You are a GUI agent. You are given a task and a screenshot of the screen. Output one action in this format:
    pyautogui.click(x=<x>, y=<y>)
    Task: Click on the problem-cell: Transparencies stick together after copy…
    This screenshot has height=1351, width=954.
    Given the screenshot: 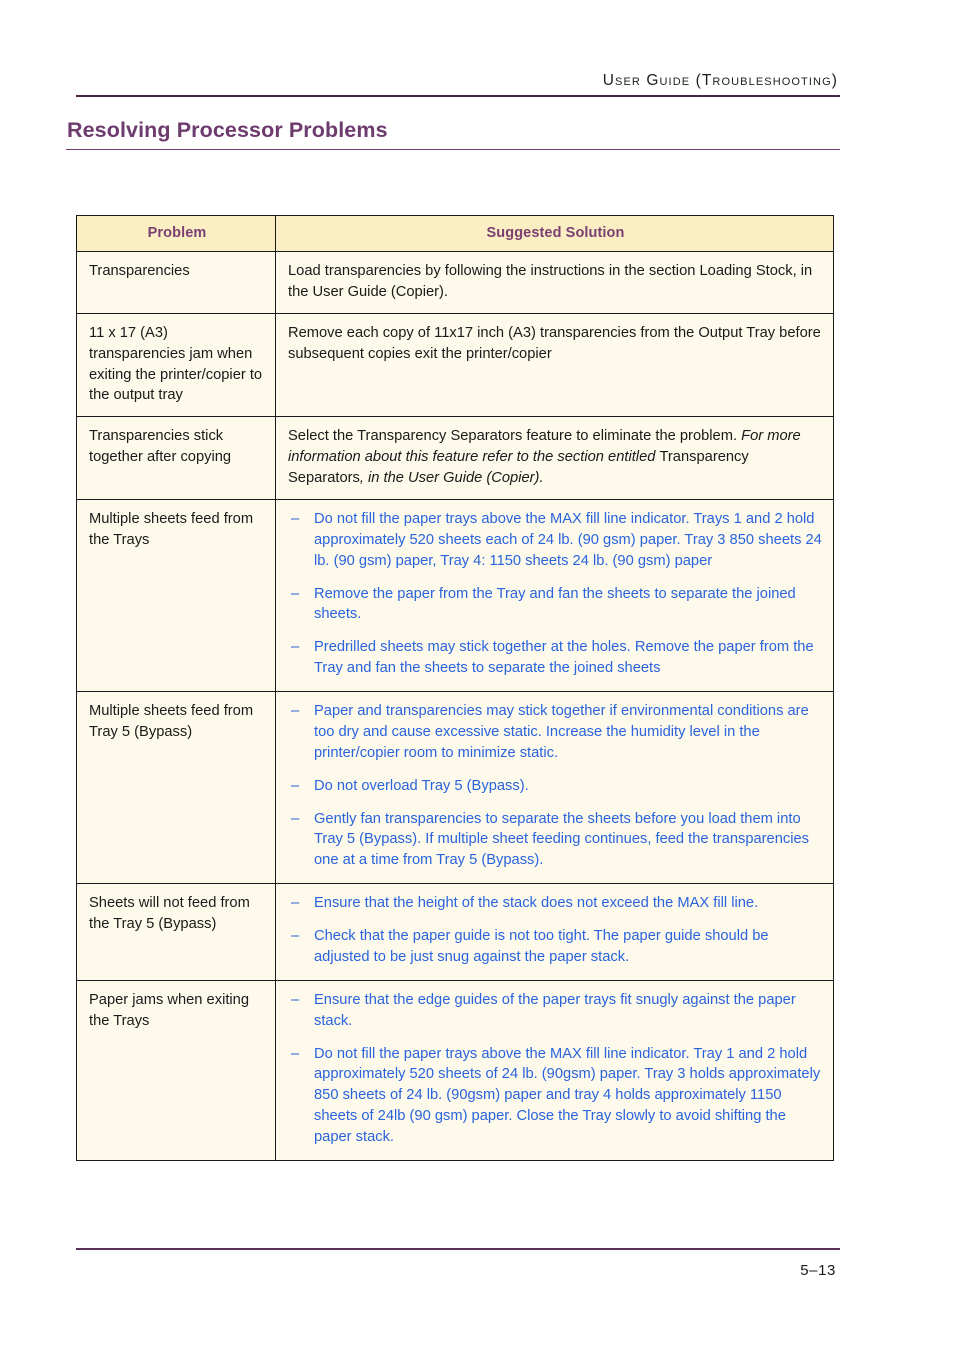 What is the action you would take?
    pyautogui.click(x=176, y=458)
    